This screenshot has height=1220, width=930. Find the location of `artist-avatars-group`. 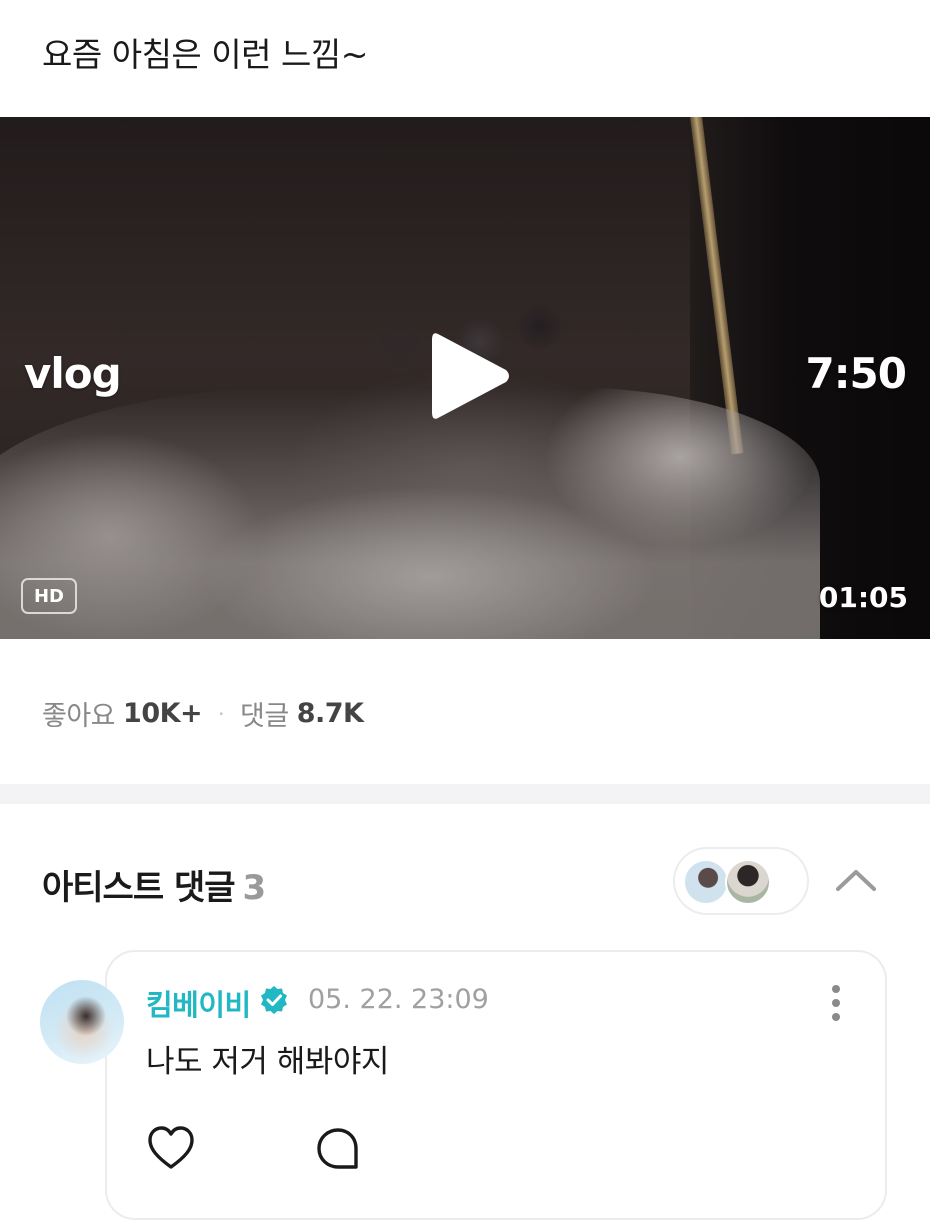

artist-avatars-group is located at coordinates (741, 881).